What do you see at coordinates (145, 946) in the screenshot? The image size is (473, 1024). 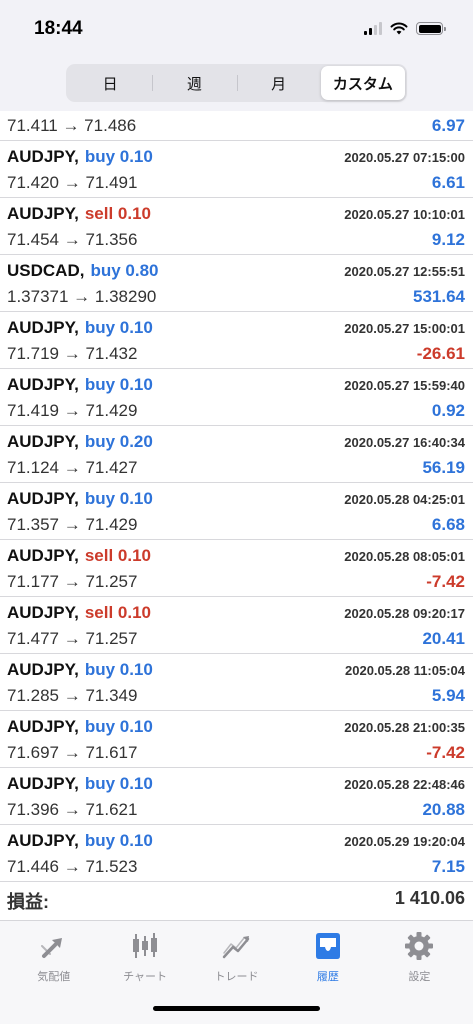 I see `candlestick-chart-icon` at bounding box center [145, 946].